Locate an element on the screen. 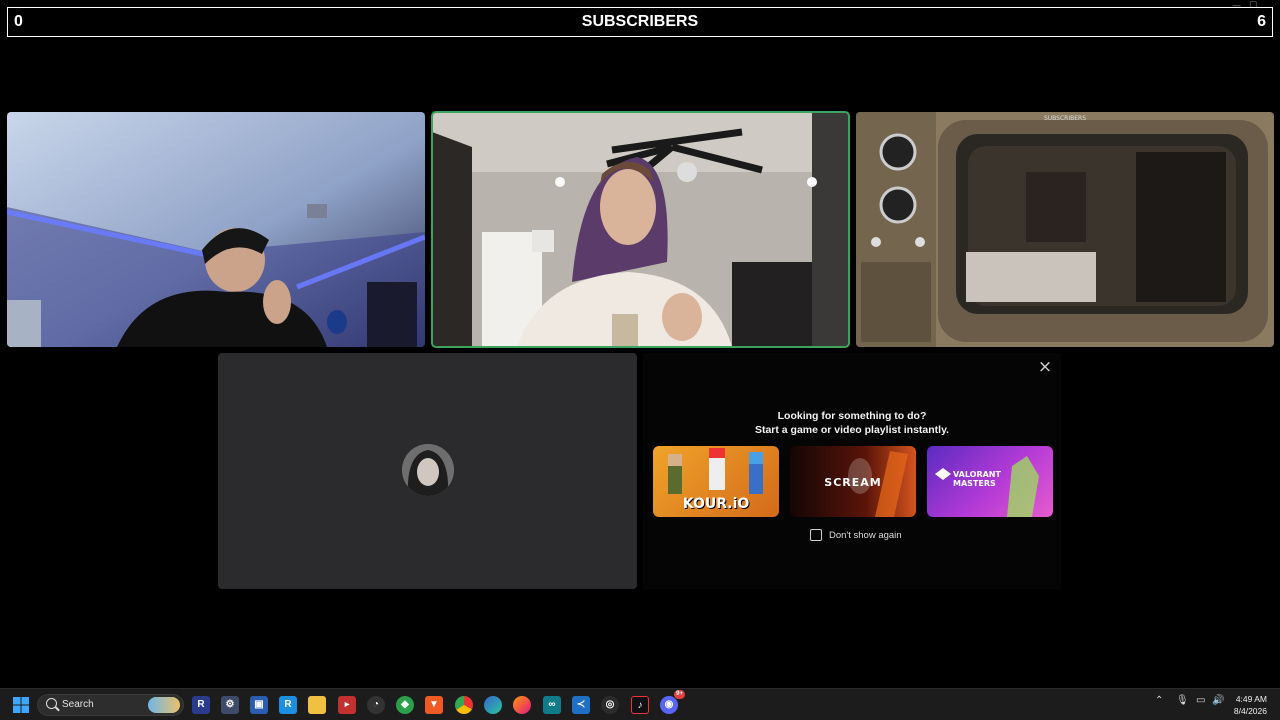  search-icon is located at coordinates (51, 703).